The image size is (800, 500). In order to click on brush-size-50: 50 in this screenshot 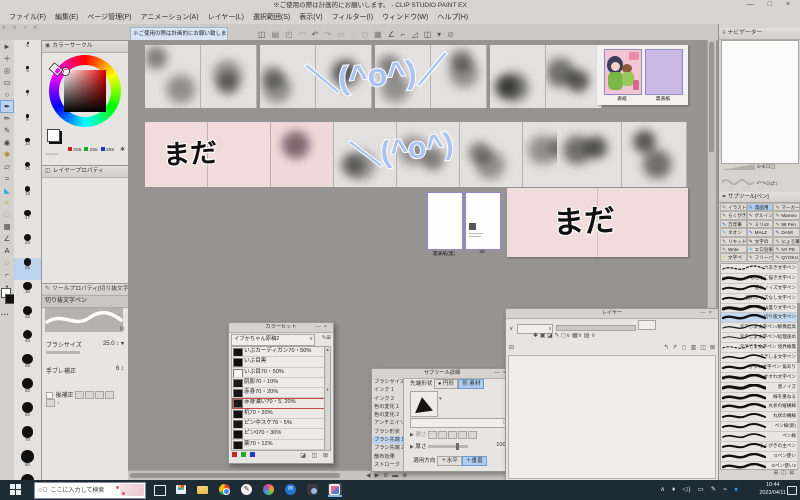, I will do `click(27, 389)`.